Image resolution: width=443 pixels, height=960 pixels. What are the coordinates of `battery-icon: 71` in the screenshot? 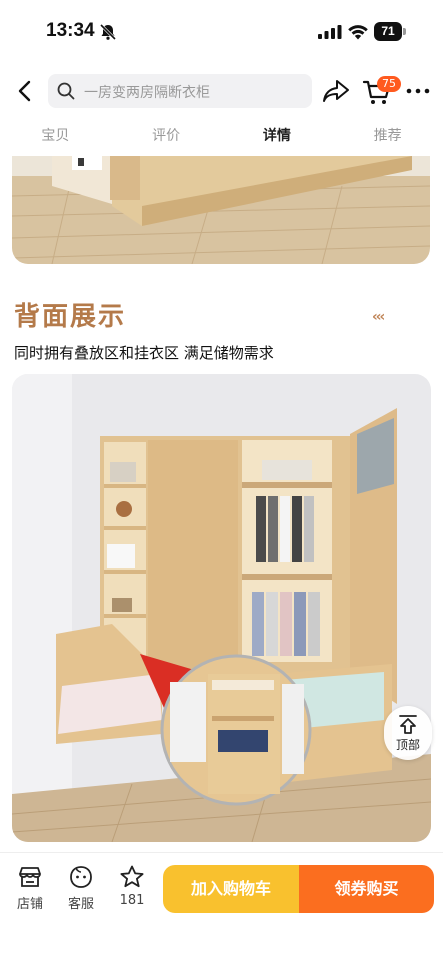 It's located at (390, 31).